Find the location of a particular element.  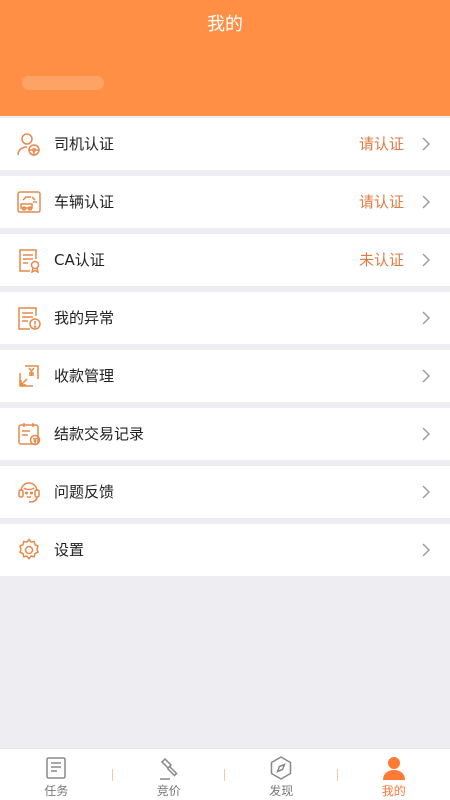

menu-item-label: 司机认证 is located at coordinates (84, 144).